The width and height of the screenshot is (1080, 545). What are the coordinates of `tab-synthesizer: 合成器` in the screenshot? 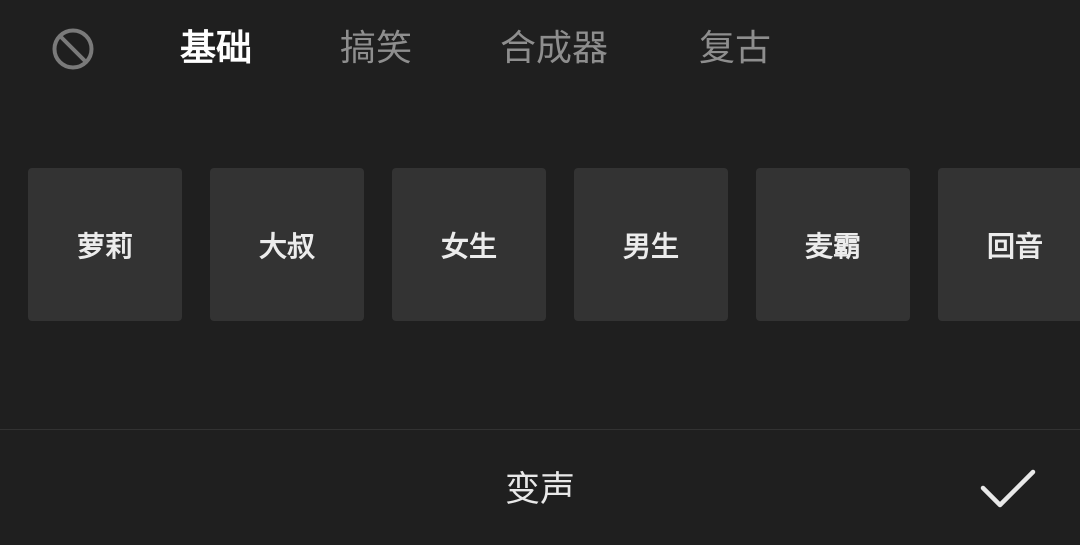 It's located at (554, 49).